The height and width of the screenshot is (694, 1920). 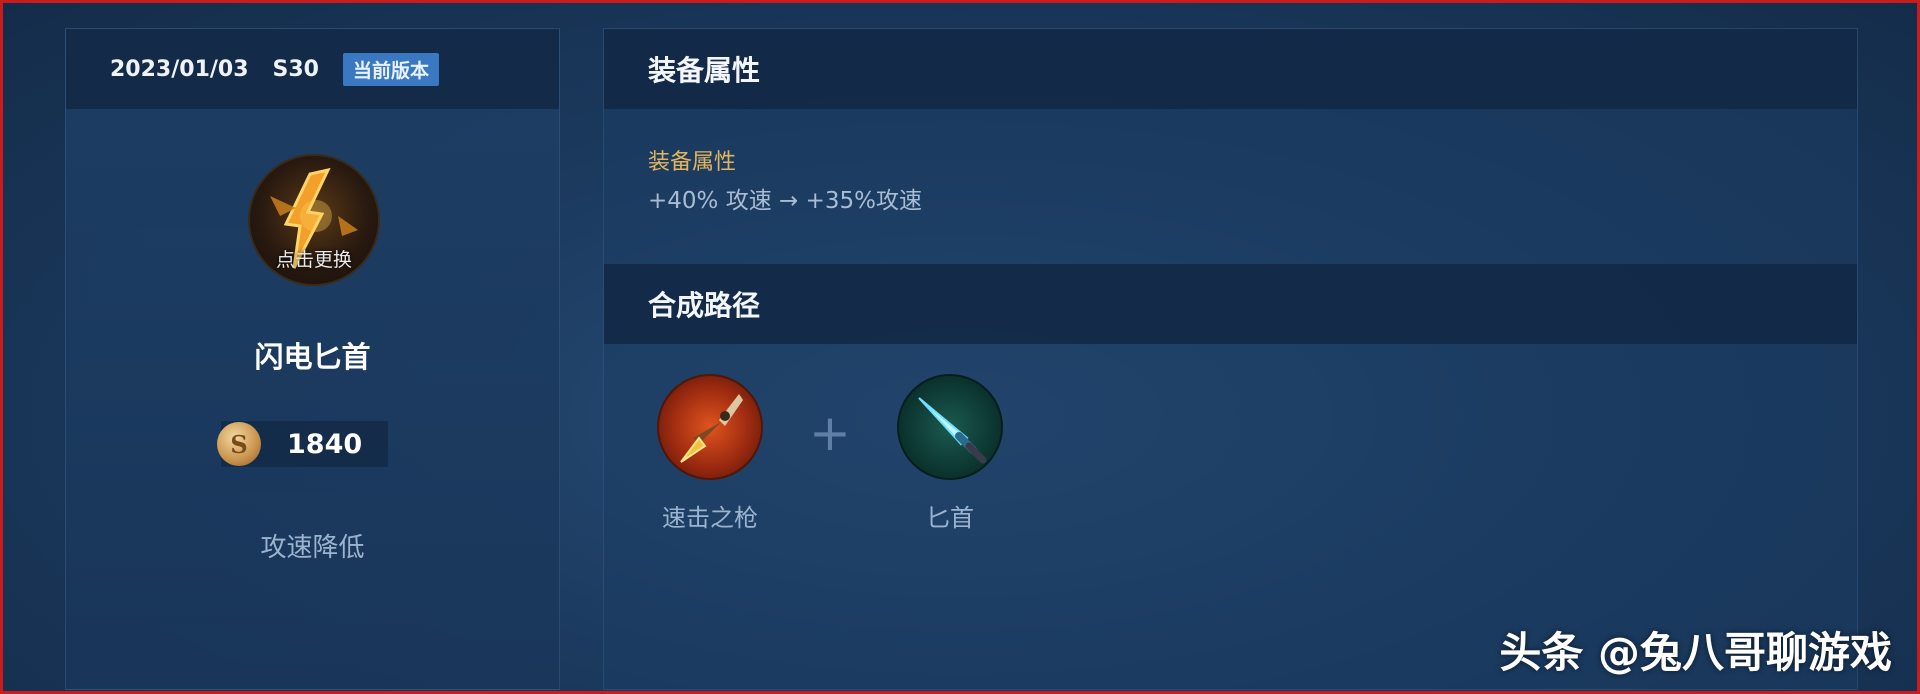 I want to click on recipe-item-spear: 速击之枪, so click(x=710, y=453).